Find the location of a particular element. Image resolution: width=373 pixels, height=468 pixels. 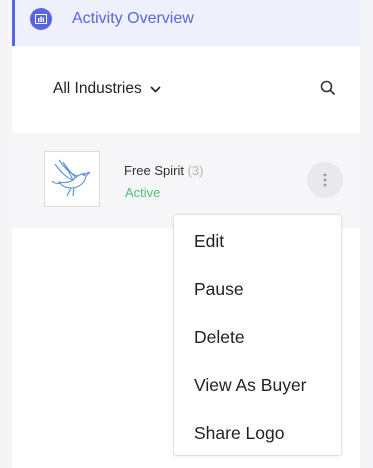

listing-count: (3) is located at coordinates (195, 170).